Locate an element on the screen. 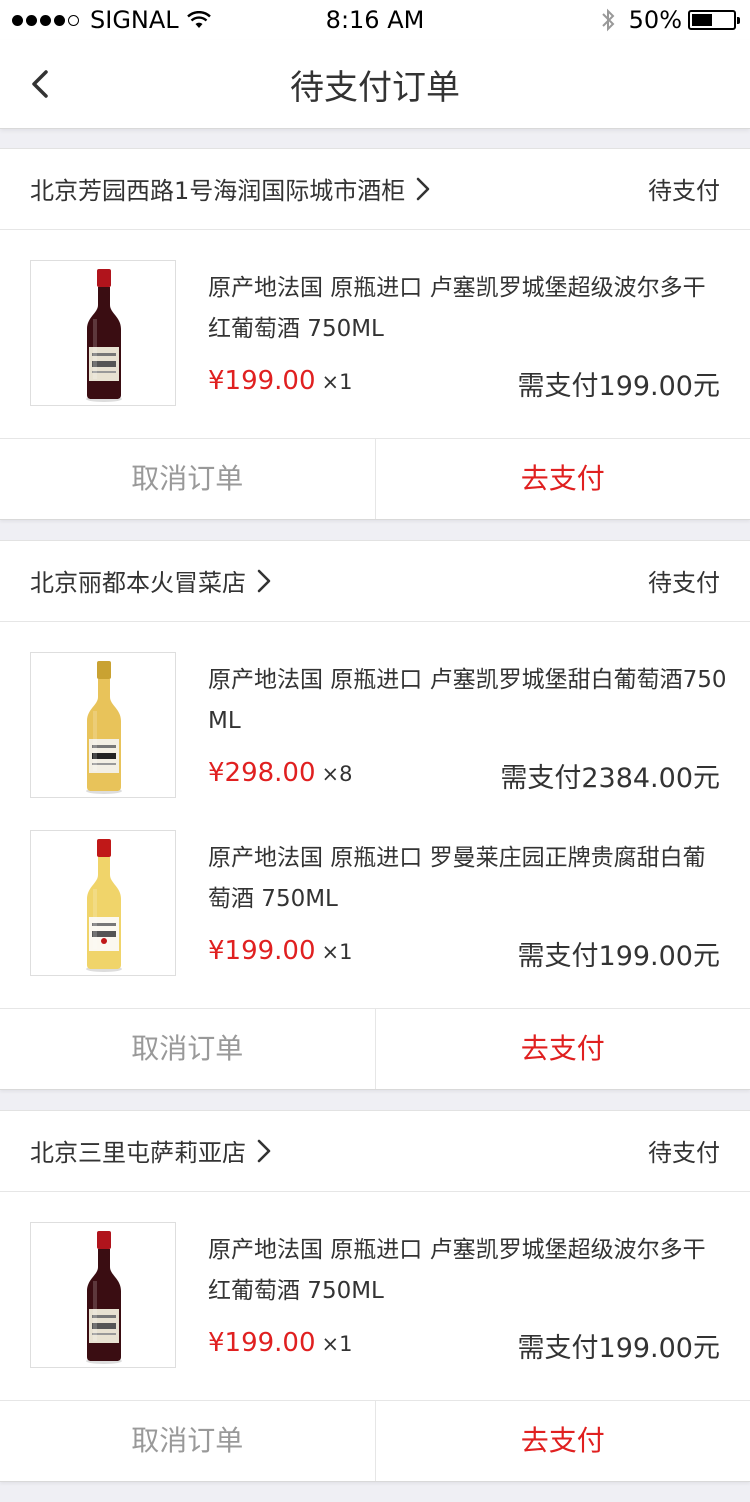 Image resolution: width=750 pixels, height=1502 pixels. battery-percent: 50% is located at coordinates (655, 20).